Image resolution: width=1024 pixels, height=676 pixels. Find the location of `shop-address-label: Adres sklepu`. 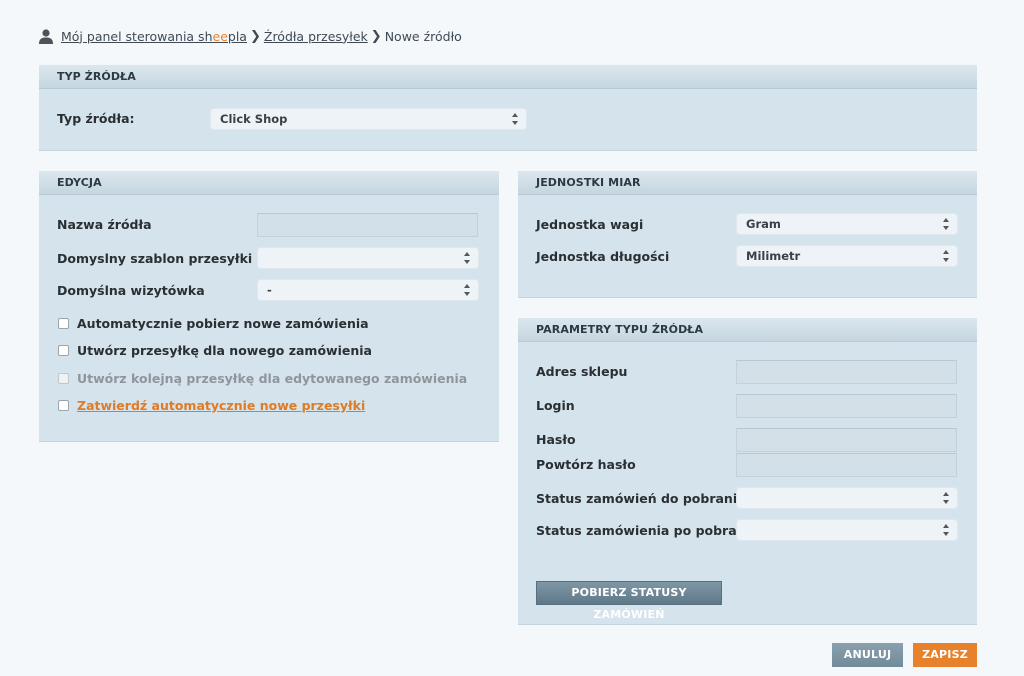

shop-address-label: Adres sklepu is located at coordinates (582, 371).